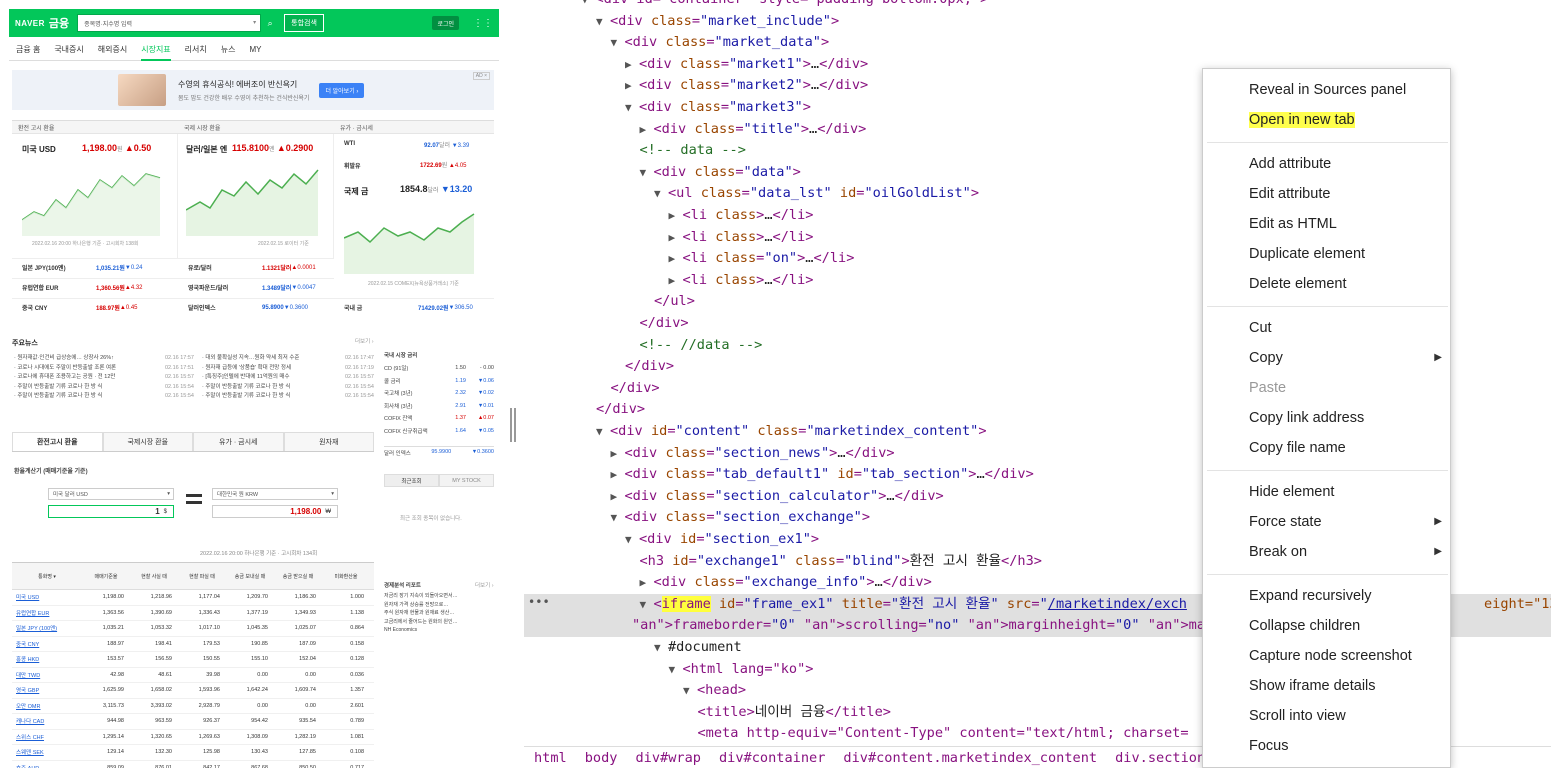 This screenshot has width=1551, height=768. Describe the element at coordinates (254, 22) in the screenshot. I see `chevron-down-icon: ▾` at that location.